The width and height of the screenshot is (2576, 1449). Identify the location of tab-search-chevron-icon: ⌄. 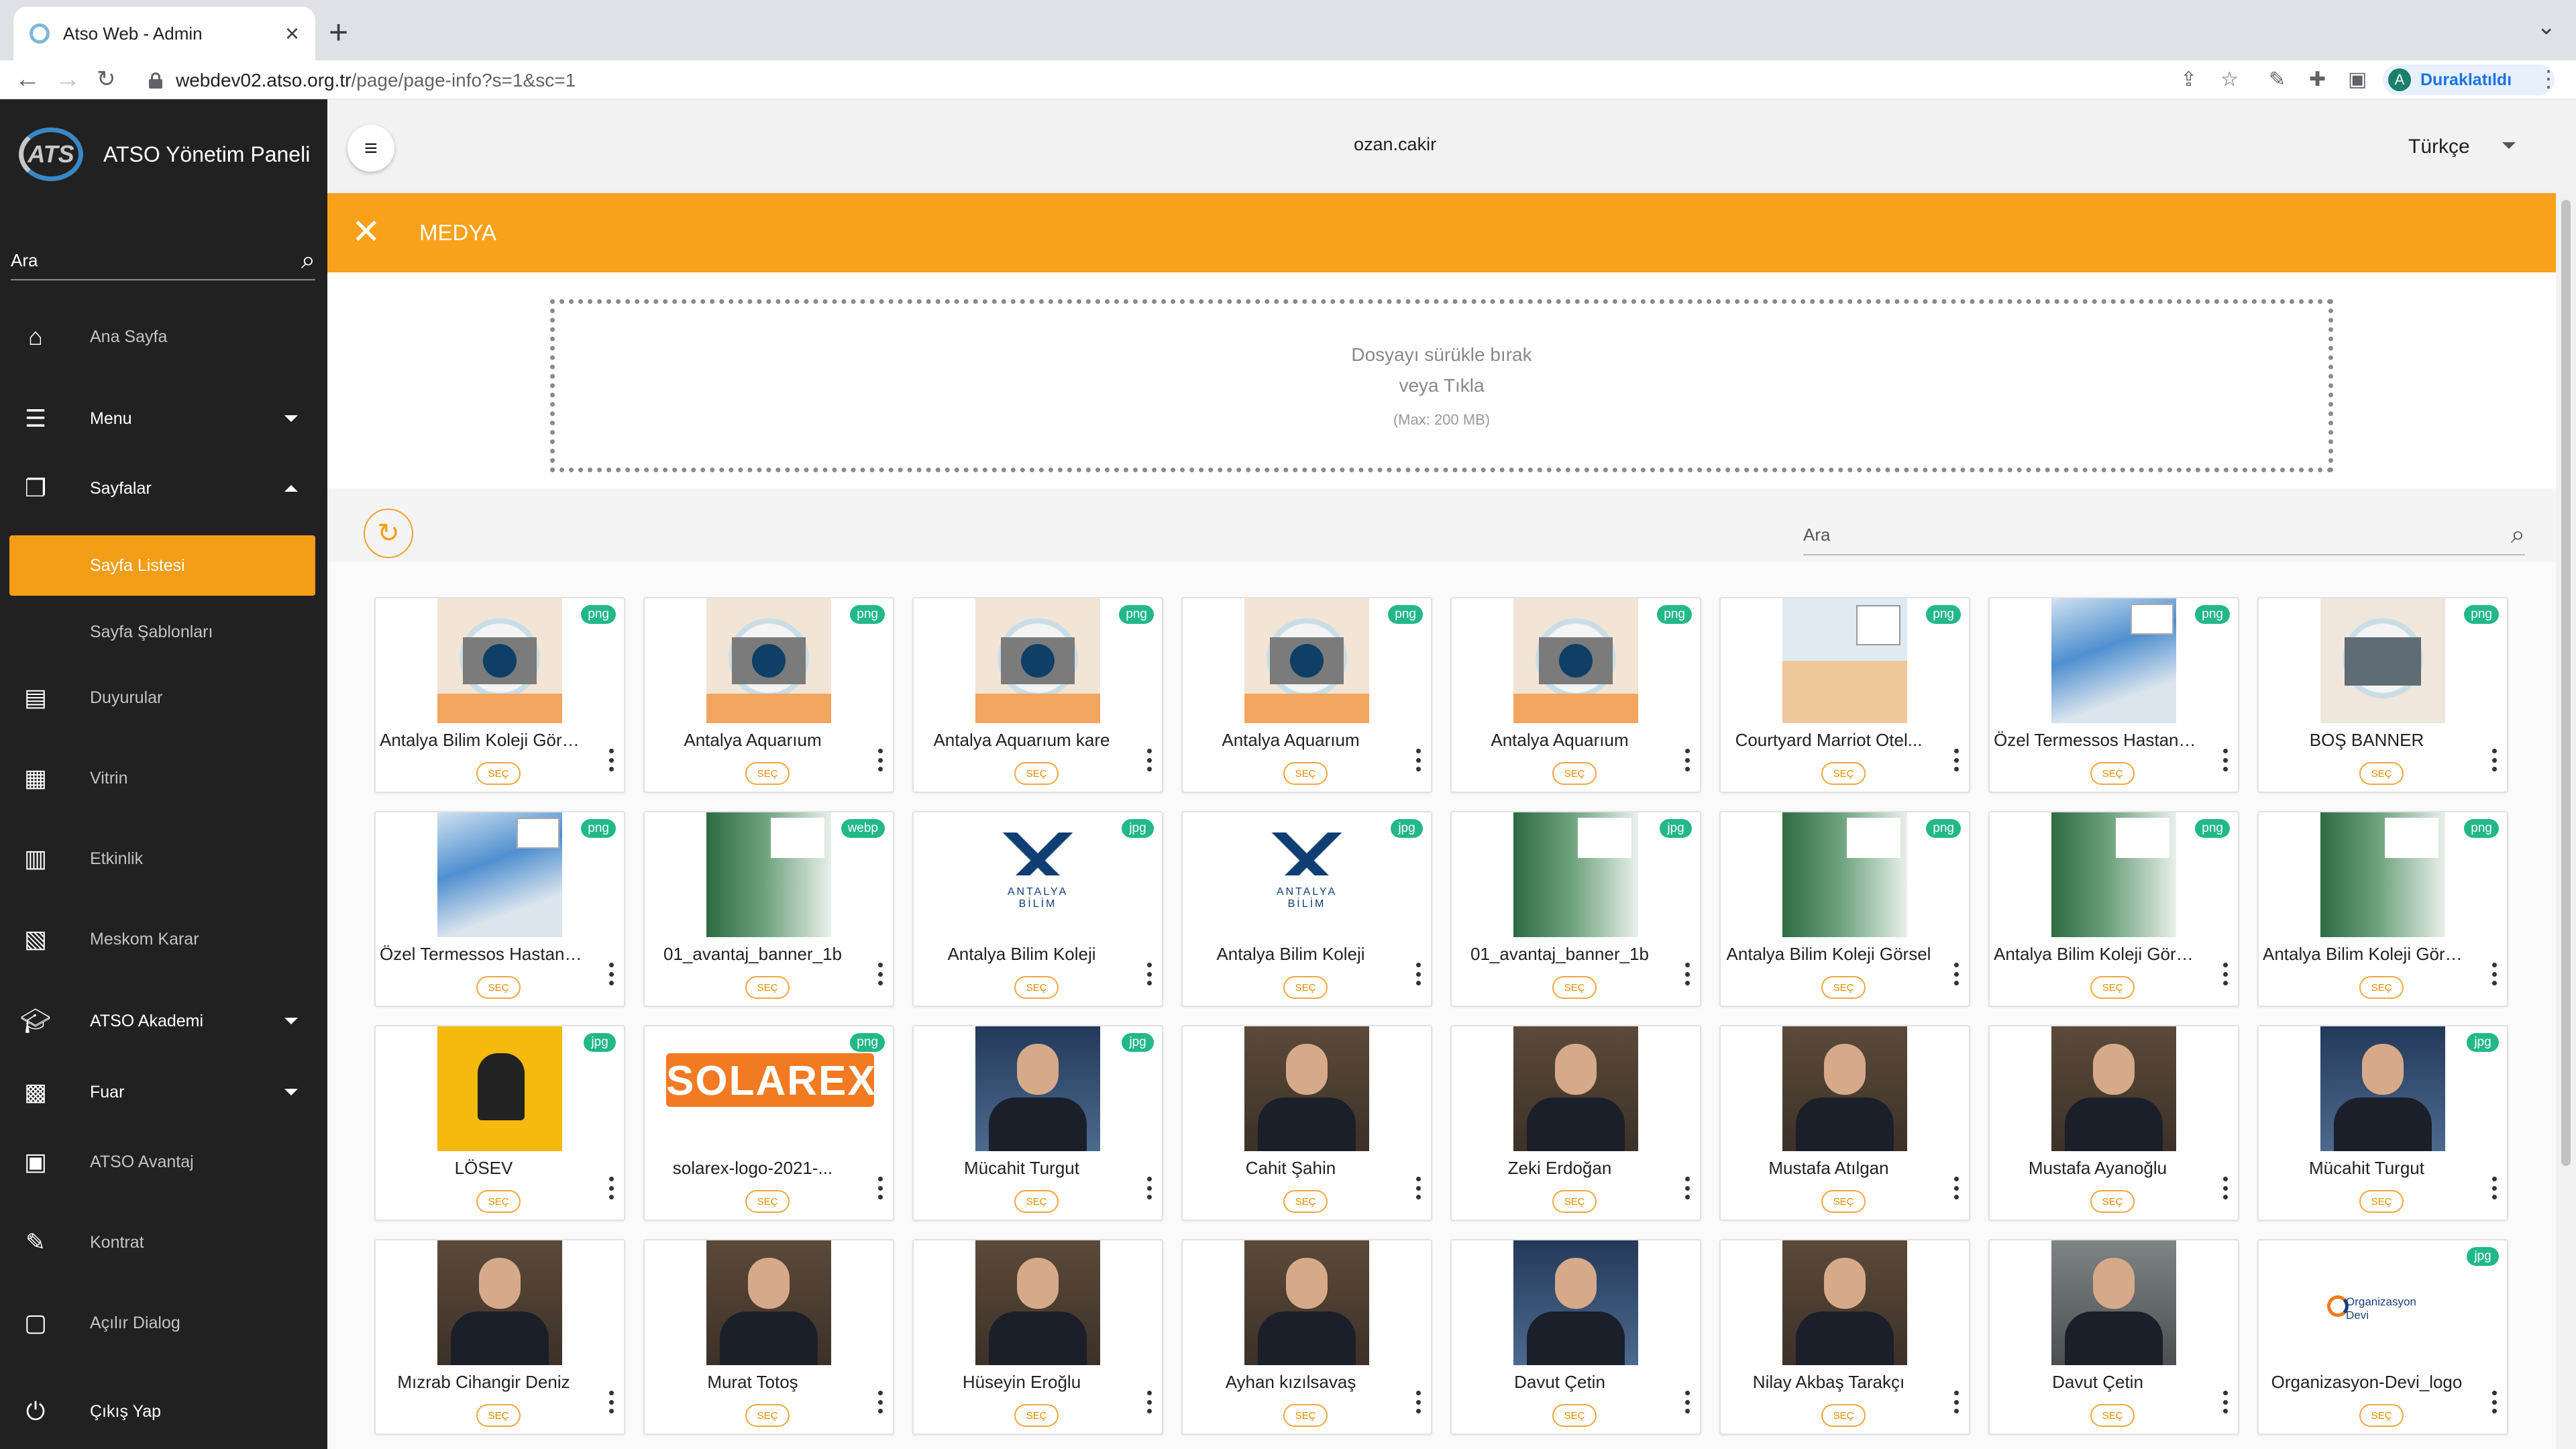
(2547, 26).